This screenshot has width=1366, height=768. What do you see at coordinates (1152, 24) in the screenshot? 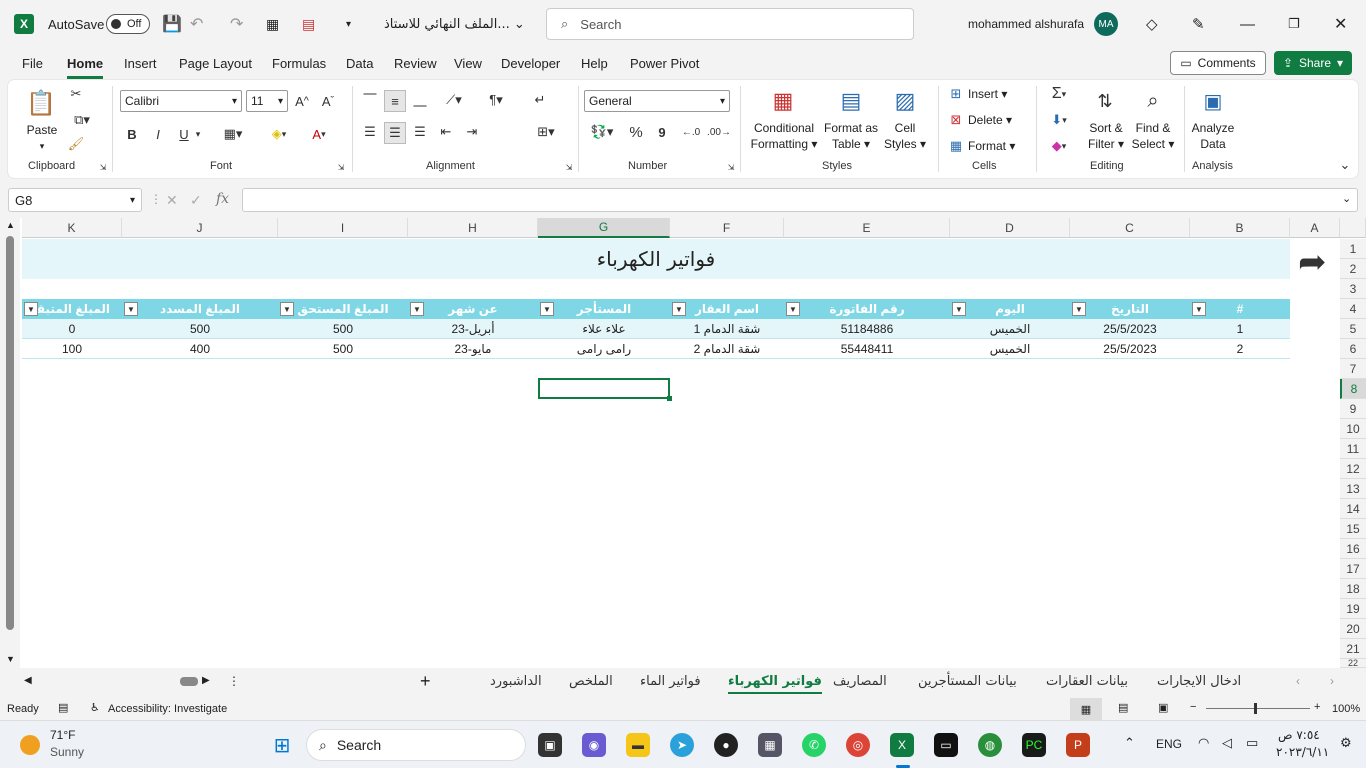
I see `diamond-icon: ◇` at bounding box center [1152, 24].